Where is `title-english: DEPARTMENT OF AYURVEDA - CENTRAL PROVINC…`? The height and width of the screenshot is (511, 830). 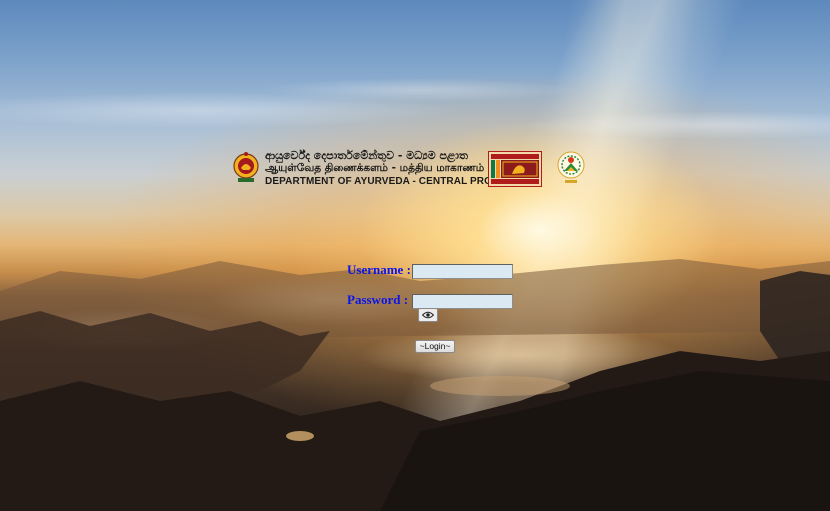
title-english: DEPARTMENT OF AYURVEDA - CENTRAL PROVINC… is located at coordinates (394, 181).